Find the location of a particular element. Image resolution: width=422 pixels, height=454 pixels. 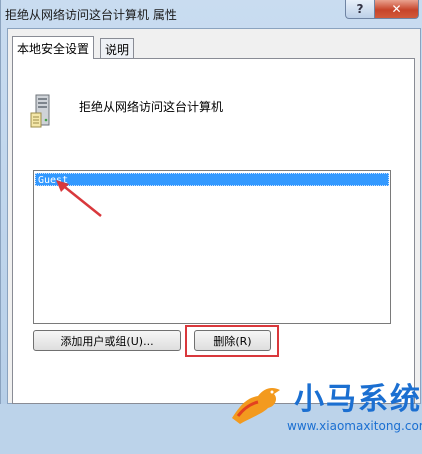

watermark: 小马系统 www.xiaomaxitong.com is located at coordinates (325, 414).